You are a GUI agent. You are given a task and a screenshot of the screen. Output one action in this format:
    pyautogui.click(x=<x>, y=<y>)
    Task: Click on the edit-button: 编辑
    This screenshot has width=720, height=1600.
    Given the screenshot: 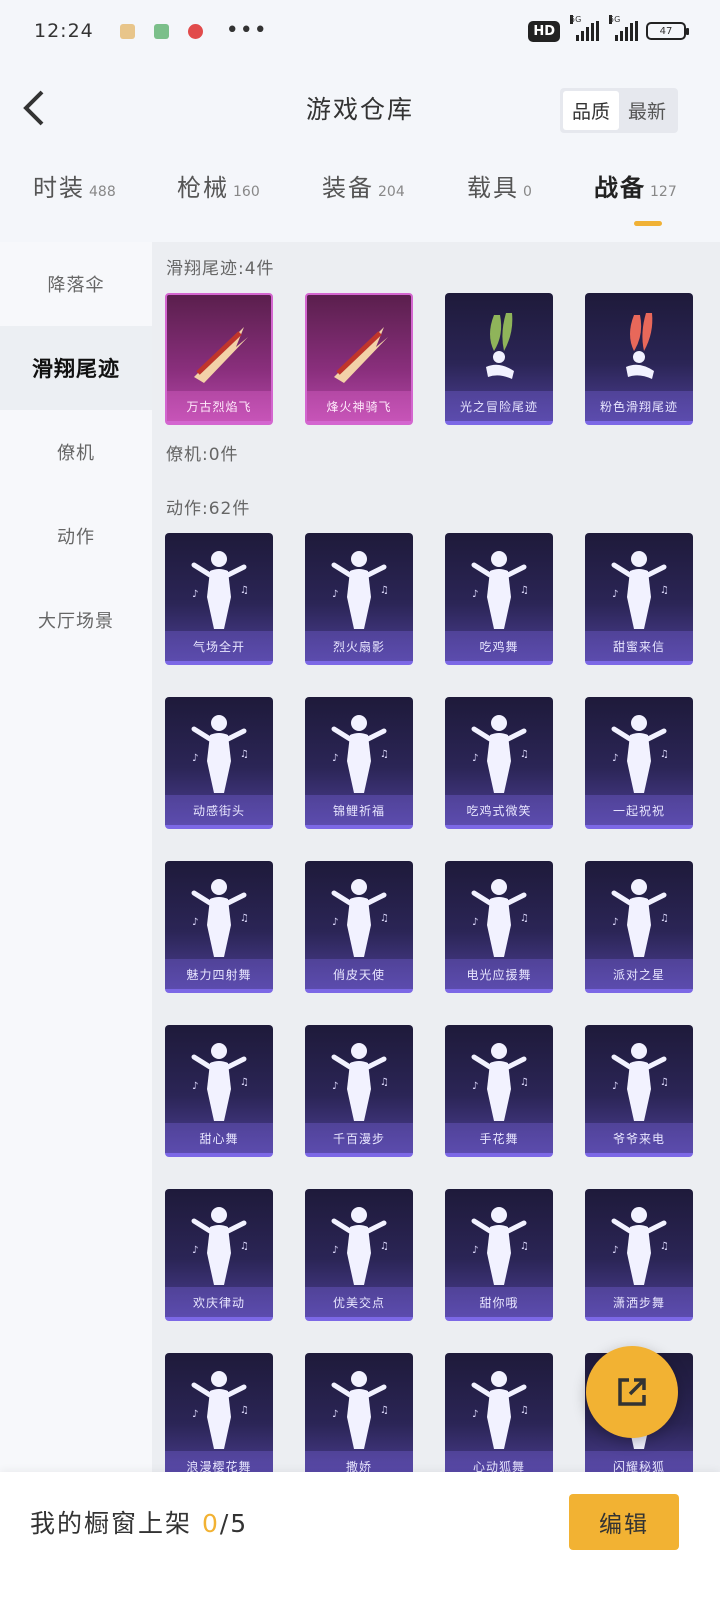 What is the action you would take?
    pyautogui.click(x=624, y=1522)
    